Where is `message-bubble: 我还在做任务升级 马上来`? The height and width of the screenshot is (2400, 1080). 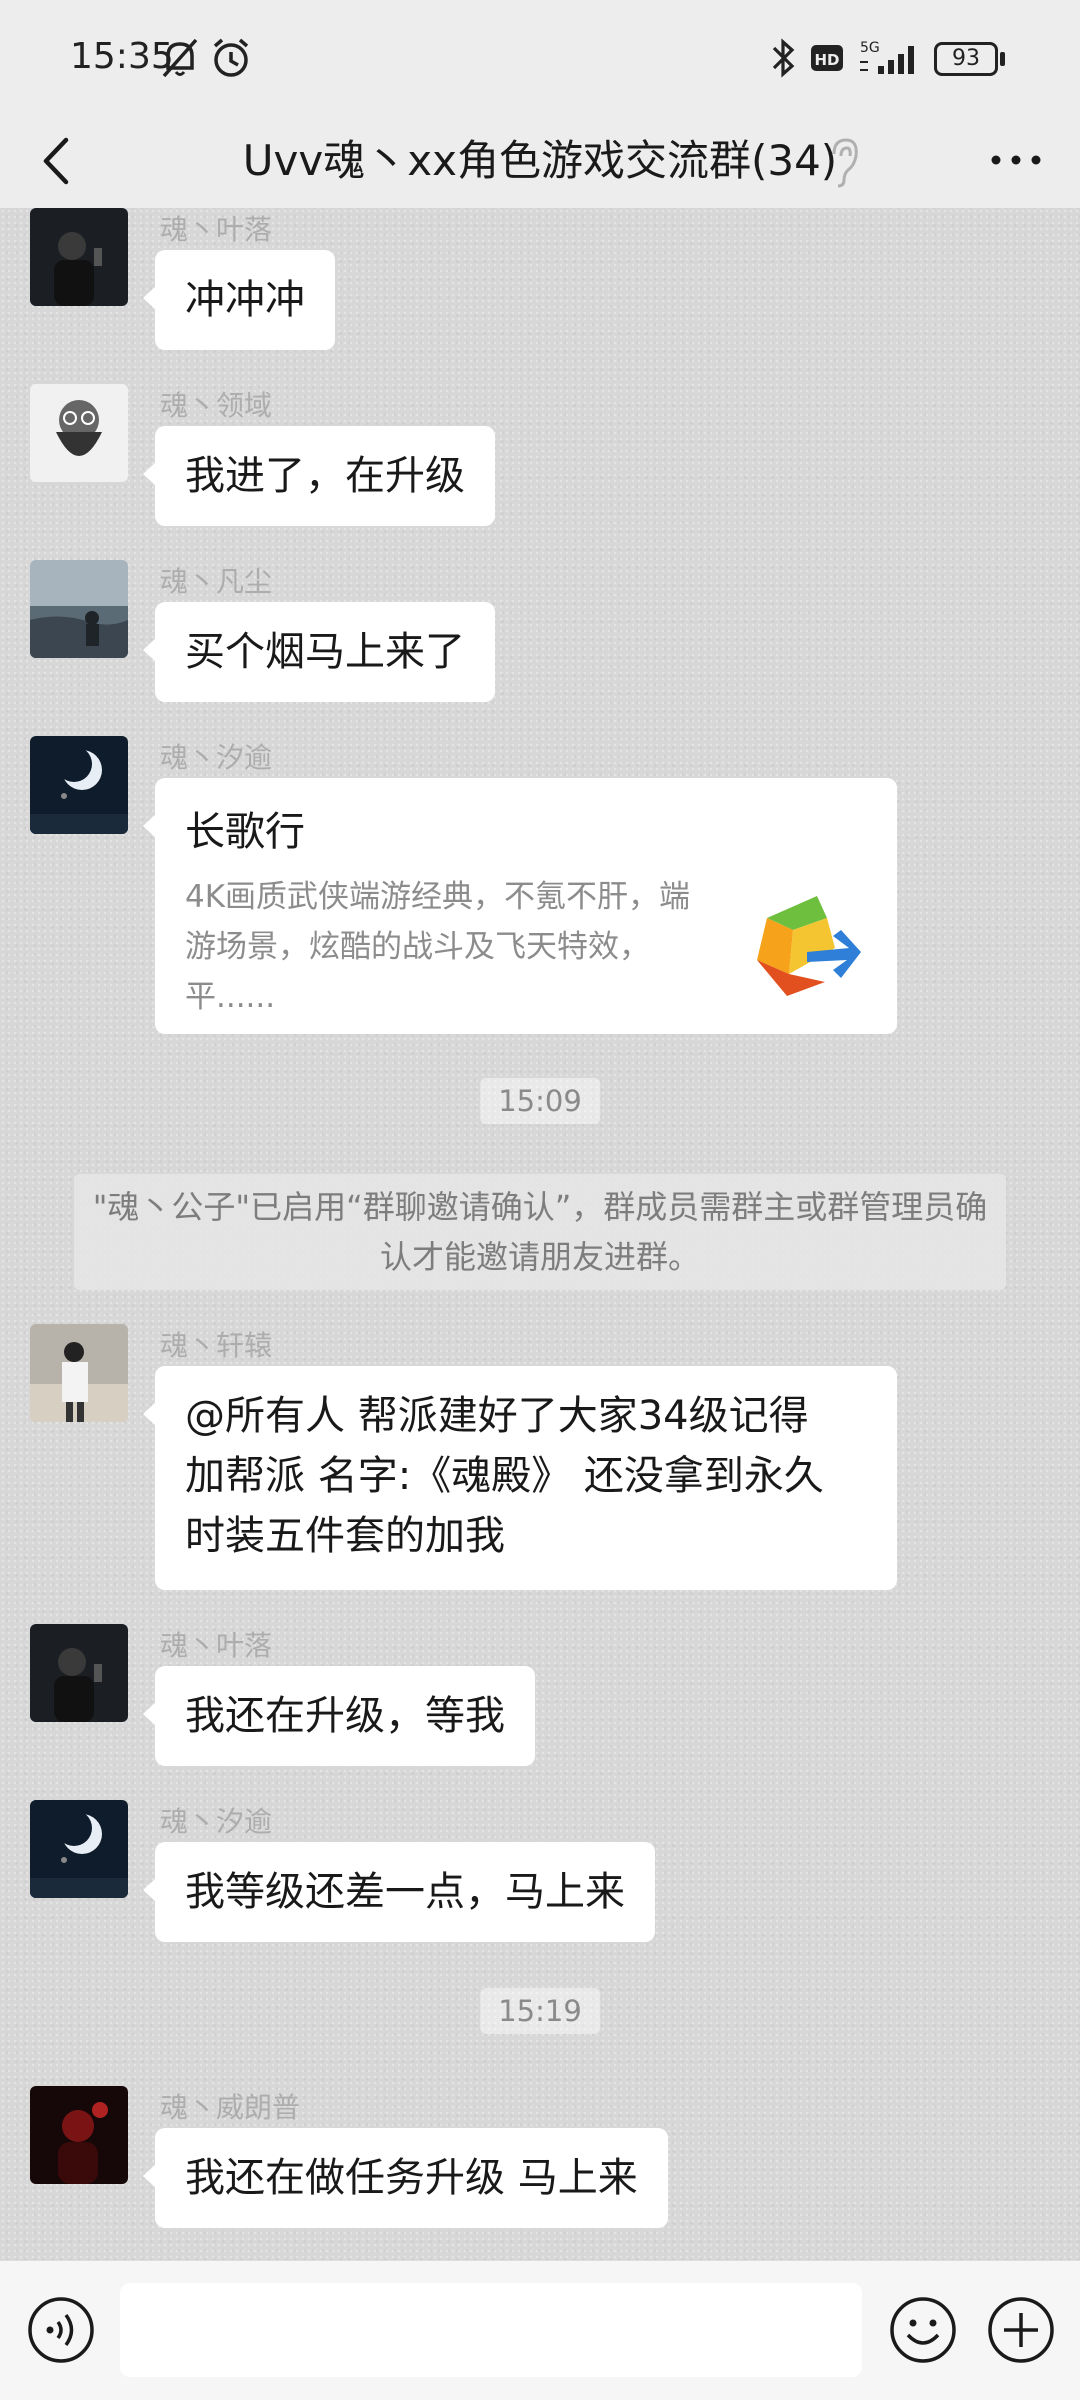 message-bubble: 我还在做任务升级 马上来 is located at coordinates (405, 2178).